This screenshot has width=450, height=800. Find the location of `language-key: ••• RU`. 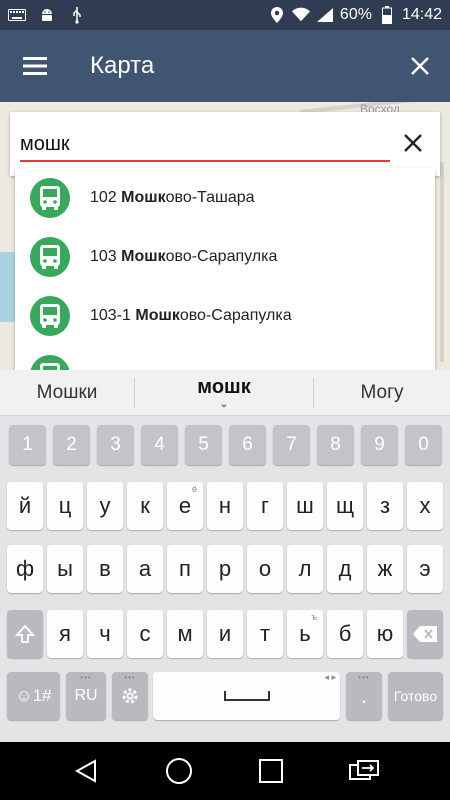

language-key: ••• RU is located at coordinates (86, 696).